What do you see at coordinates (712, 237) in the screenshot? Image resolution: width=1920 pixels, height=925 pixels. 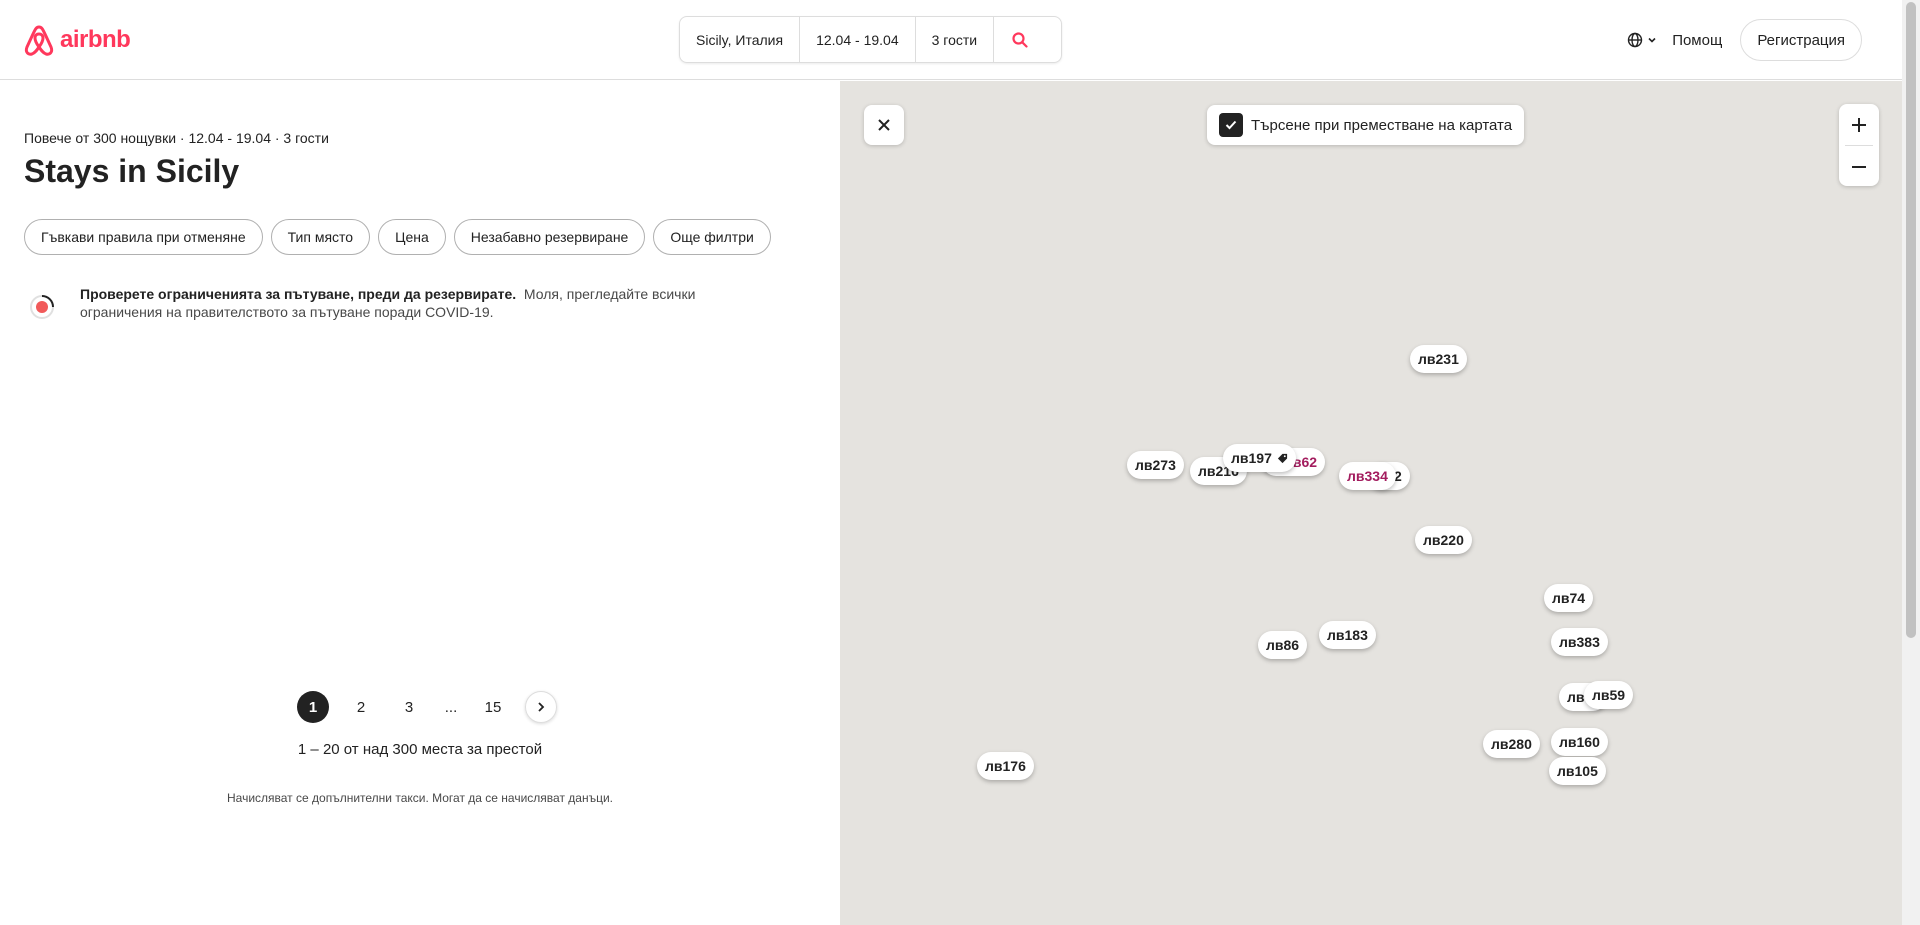 I see `filter-more: Още филтри` at bounding box center [712, 237].